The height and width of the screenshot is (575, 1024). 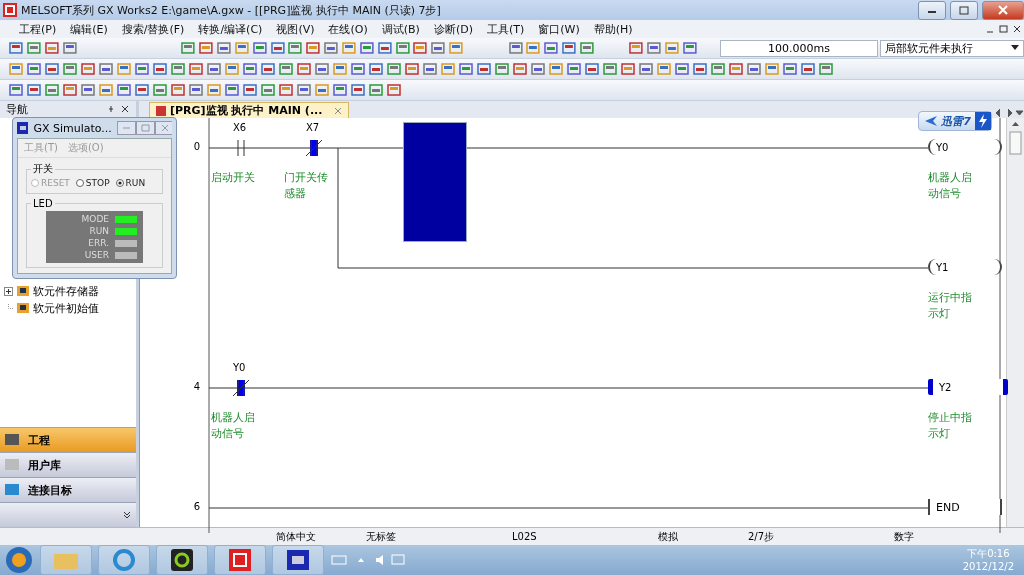 What do you see at coordinates (8, 291) in the screenshot?
I see `expand-icon` at bounding box center [8, 291].